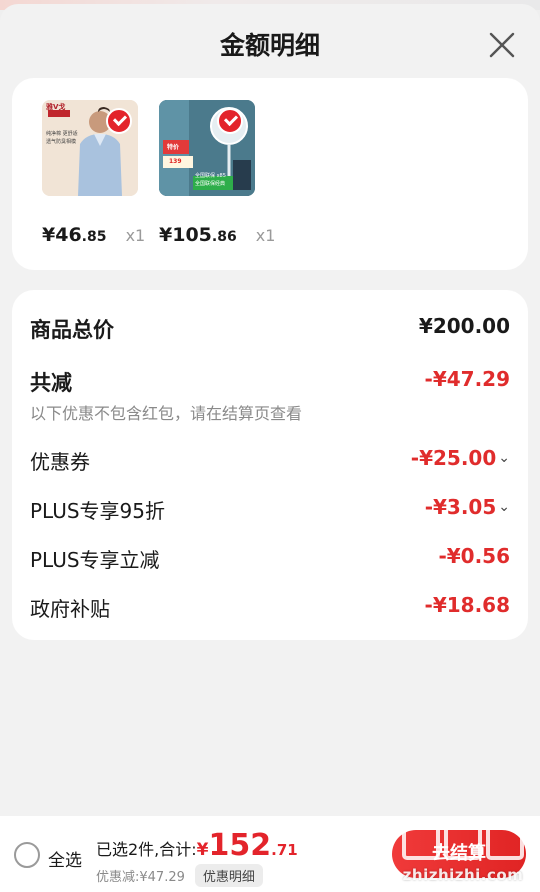 The image size is (540, 892). I want to click on thumb-caption-1: 纯净棉 更舒适, so click(62, 134).